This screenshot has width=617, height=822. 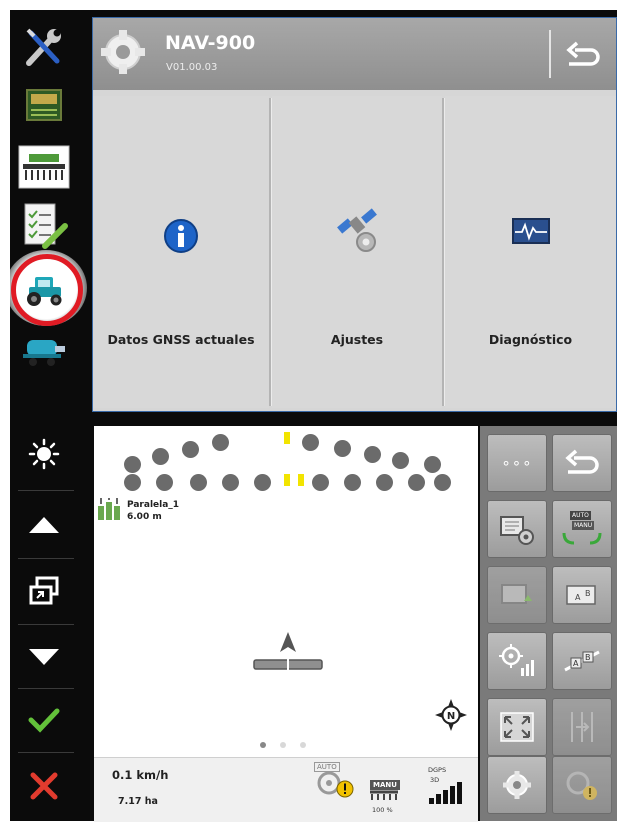 I want to click on manual-percent: 100 %, so click(x=382, y=810).